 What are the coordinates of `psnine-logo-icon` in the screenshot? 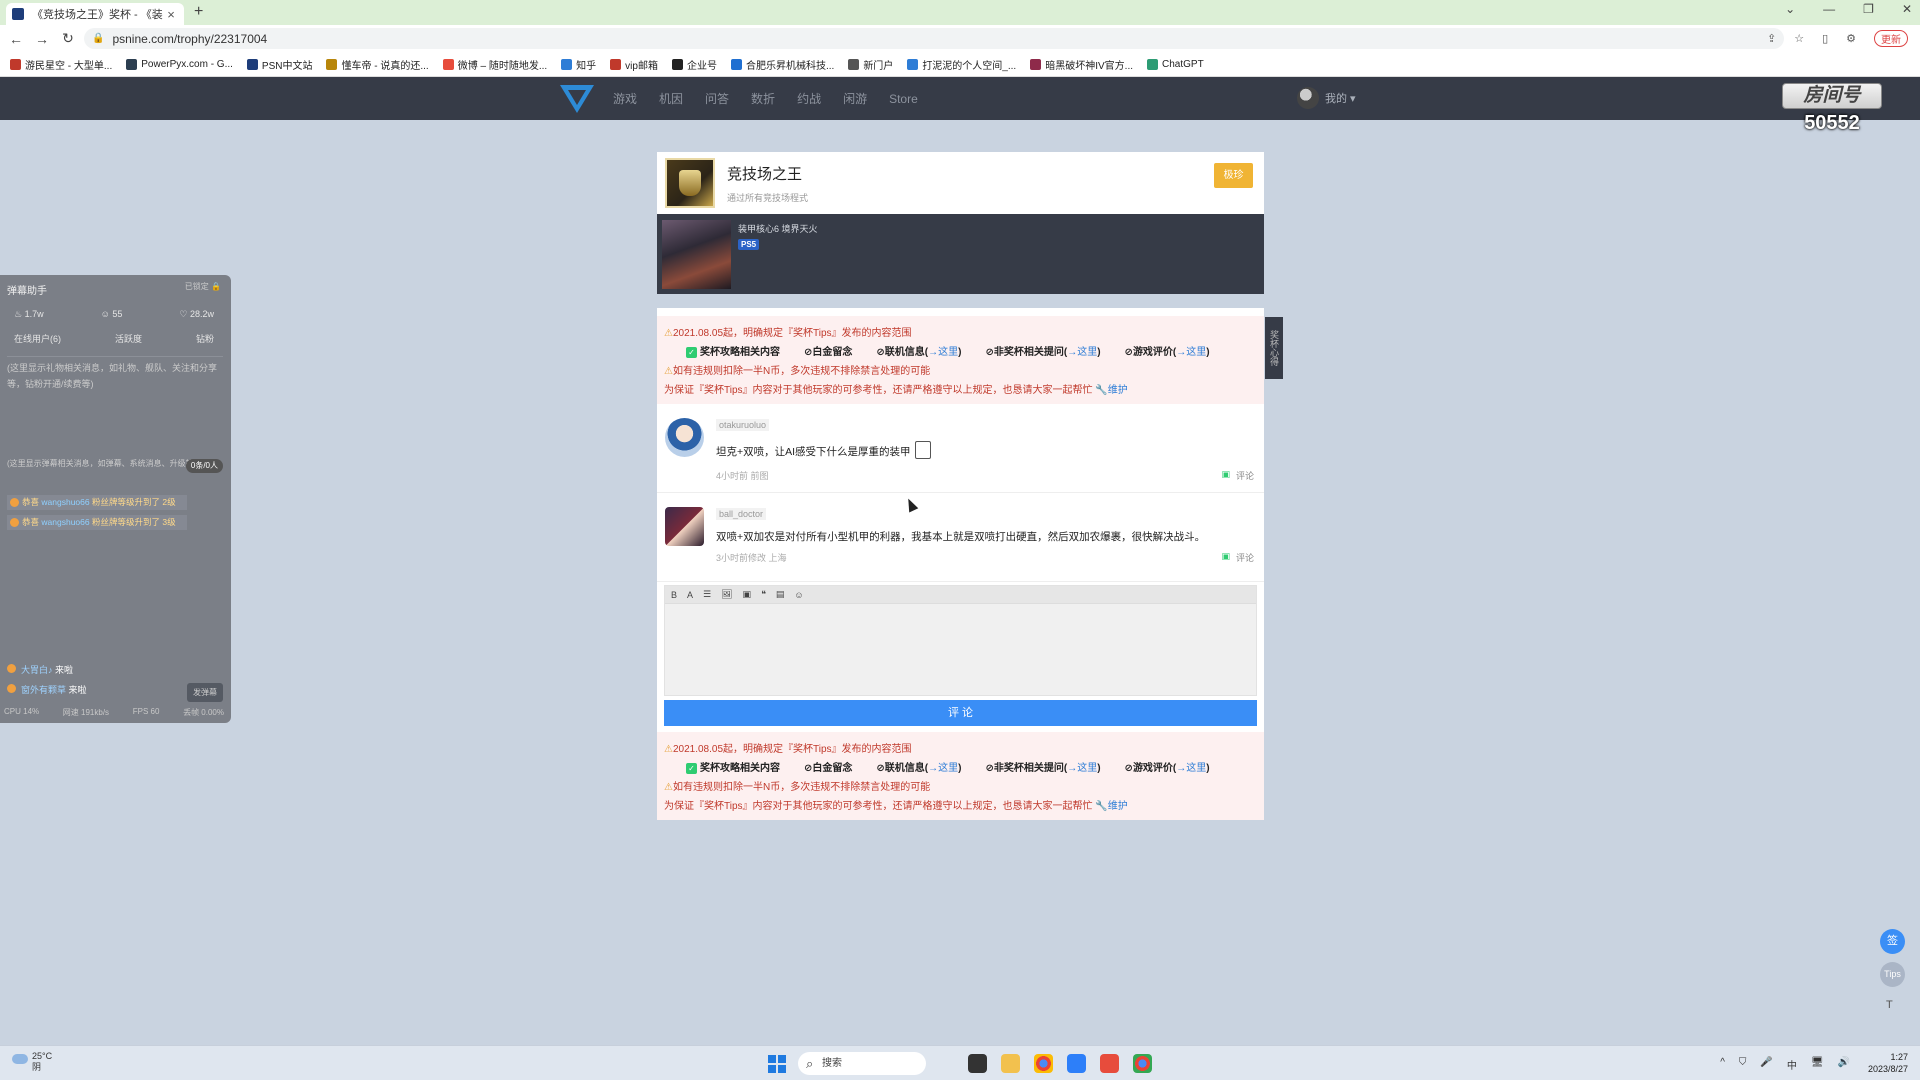 It's located at (577, 99).